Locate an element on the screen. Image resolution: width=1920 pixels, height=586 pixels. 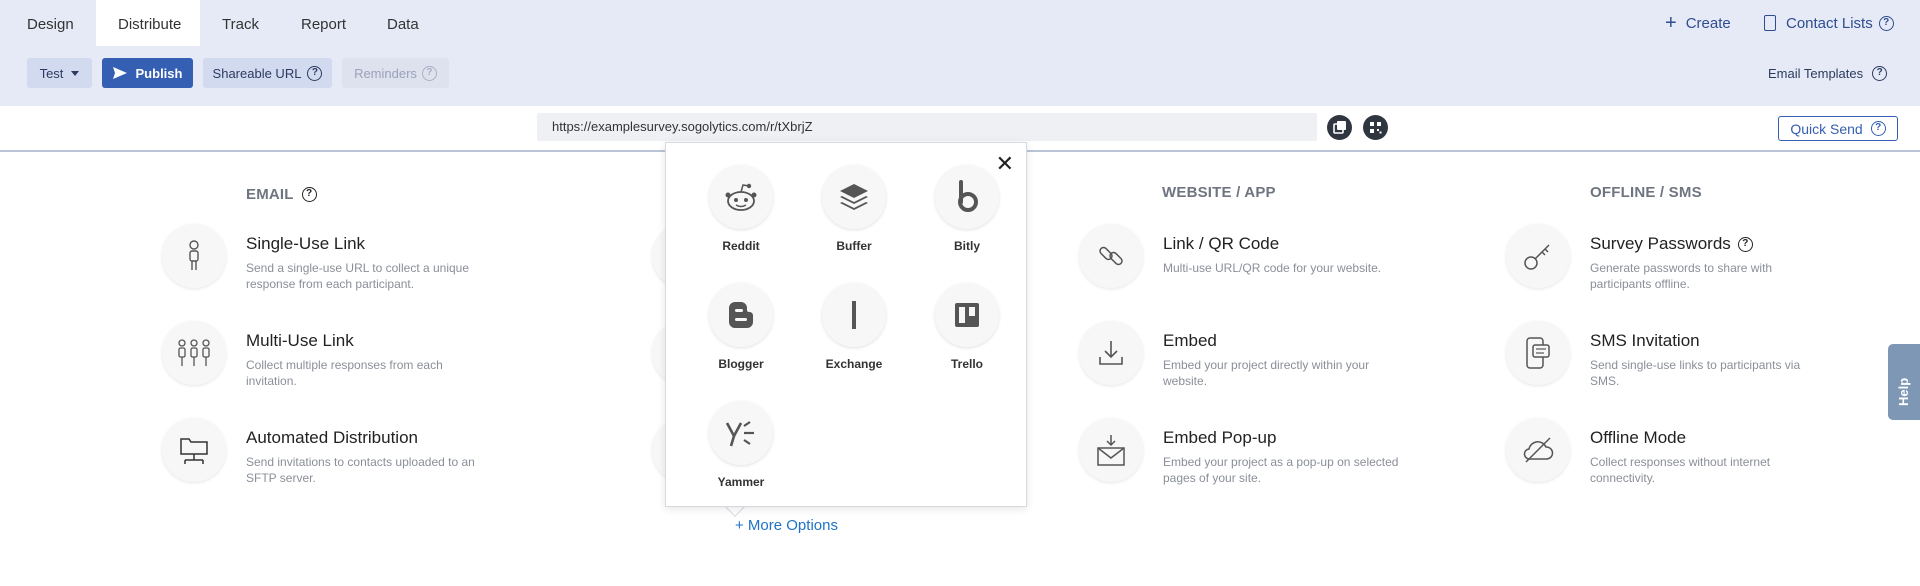
copy-icon is located at coordinates (1339, 127).